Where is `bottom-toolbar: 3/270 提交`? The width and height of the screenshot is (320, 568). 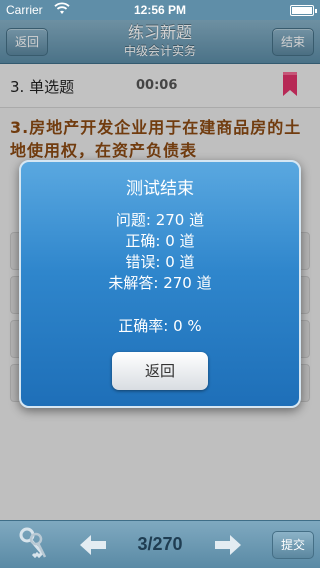 bottom-toolbar: 3/270 提交 is located at coordinates (160, 544).